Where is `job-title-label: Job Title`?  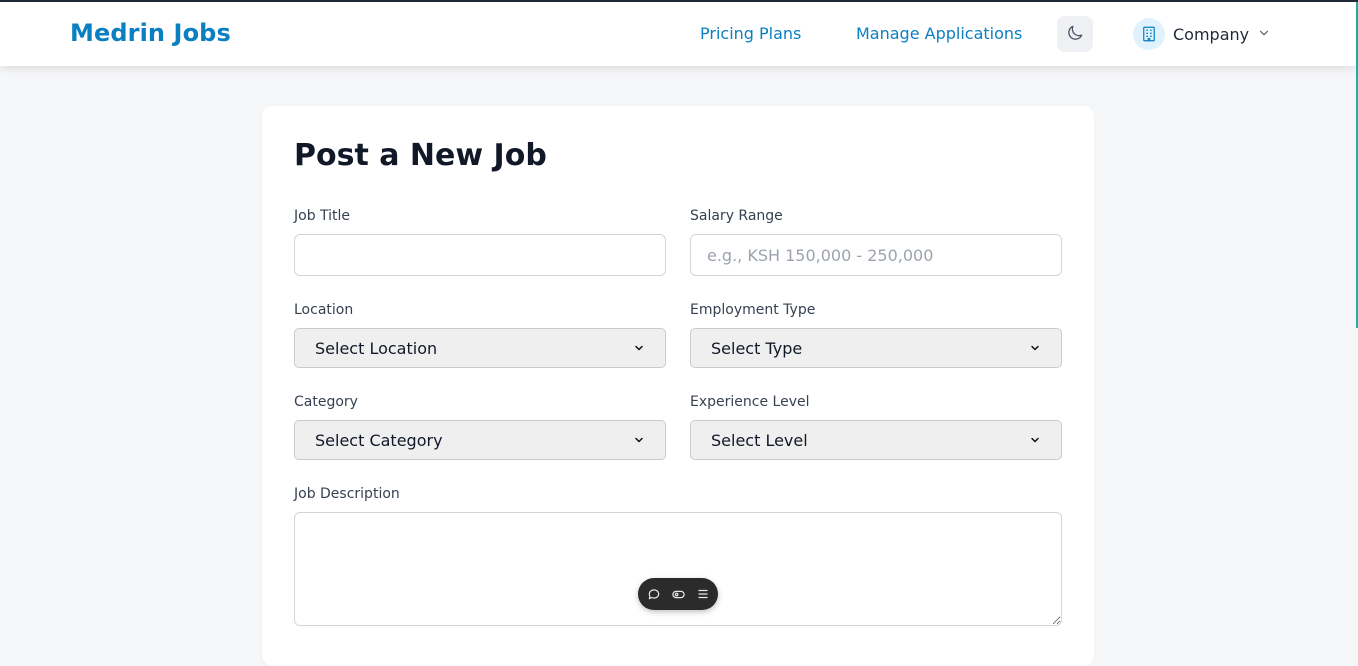
job-title-label: Job Title is located at coordinates (322, 216).